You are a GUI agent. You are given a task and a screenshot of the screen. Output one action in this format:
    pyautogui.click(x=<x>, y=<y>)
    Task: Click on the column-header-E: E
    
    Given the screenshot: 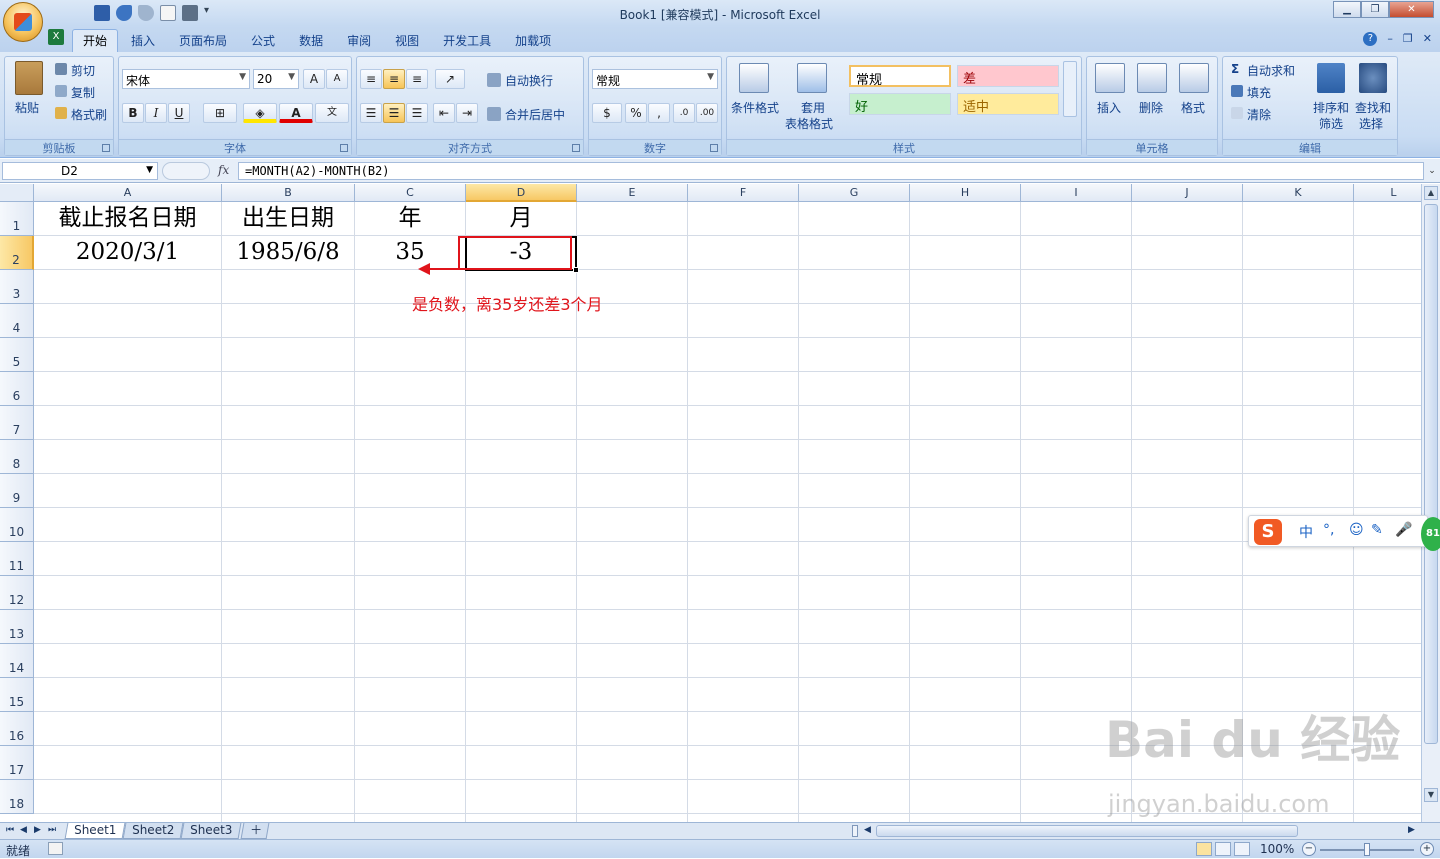 What is the action you would take?
    pyautogui.click(x=632, y=193)
    